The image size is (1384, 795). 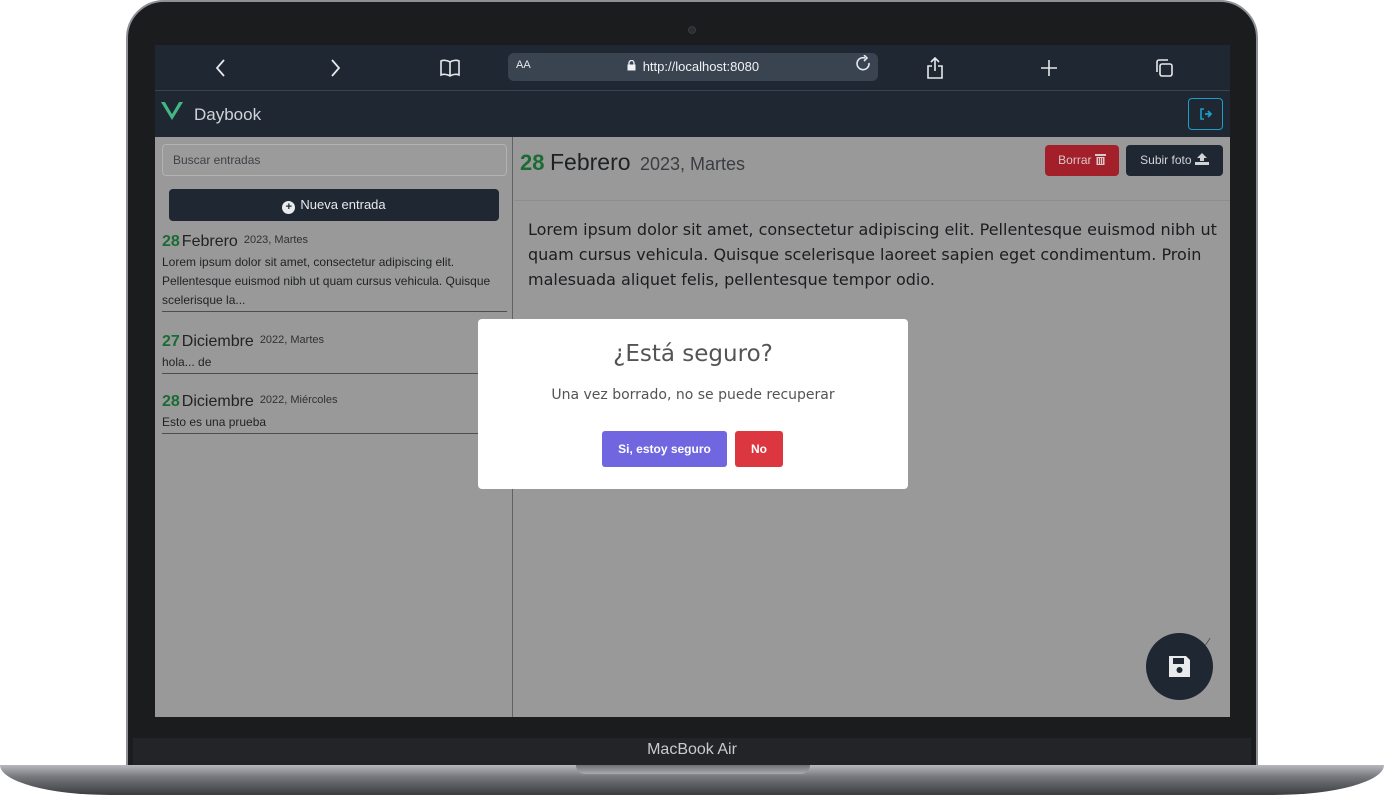 What do you see at coordinates (692, 30) in the screenshot?
I see `camera-icon` at bounding box center [692, 30].